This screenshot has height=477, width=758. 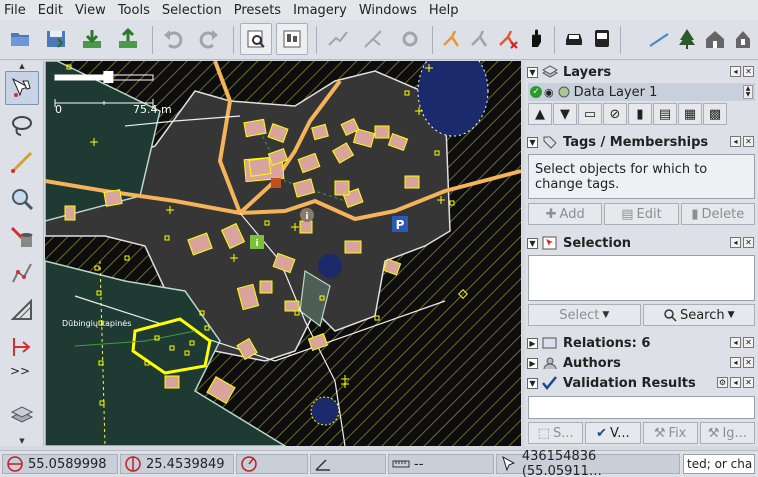 What do you see at coordinates (330, 266) in the screenshot?
I see `water-body` at bounding box center [330, 266].